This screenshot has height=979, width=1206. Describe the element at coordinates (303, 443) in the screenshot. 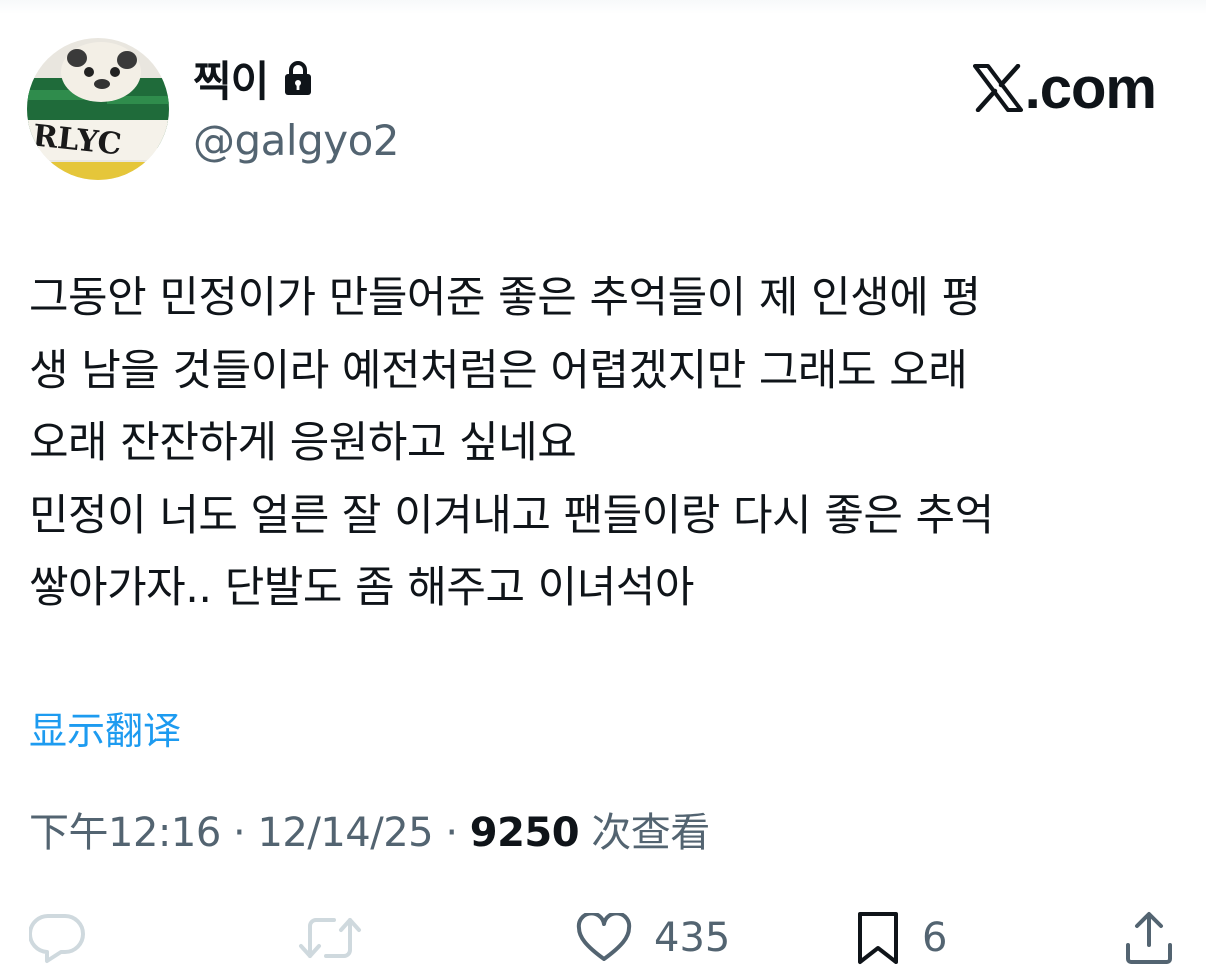

I see `tweet-line: 오래 잔잔하게 응원하고 싶네요` at that location.